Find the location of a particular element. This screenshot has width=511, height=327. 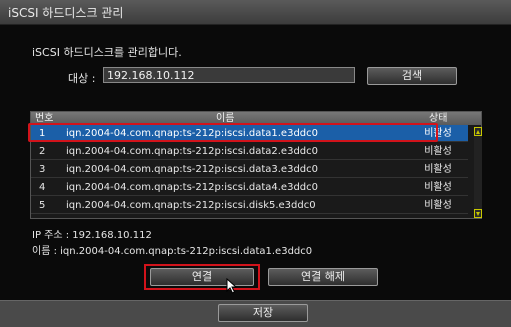

mouse-cursor-icon is located at coordinates (232, 286).